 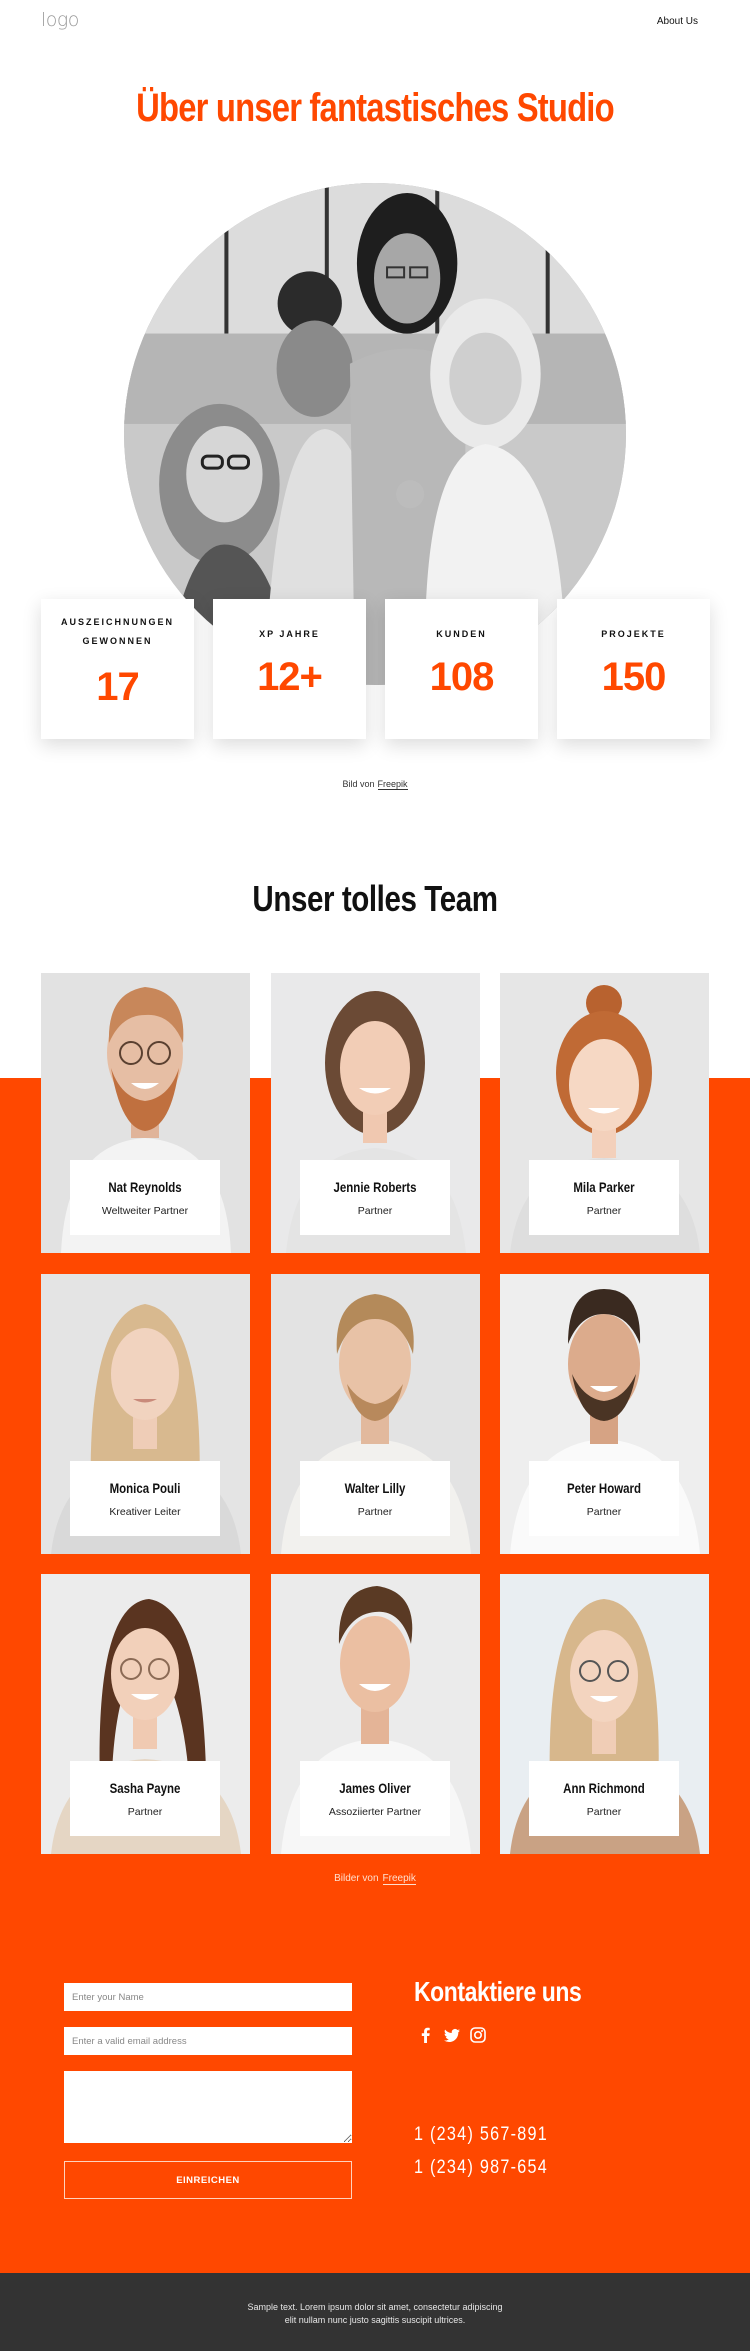 I want to click on stat-card-clients: KUNDEN 108, so click(x=461, y=669).